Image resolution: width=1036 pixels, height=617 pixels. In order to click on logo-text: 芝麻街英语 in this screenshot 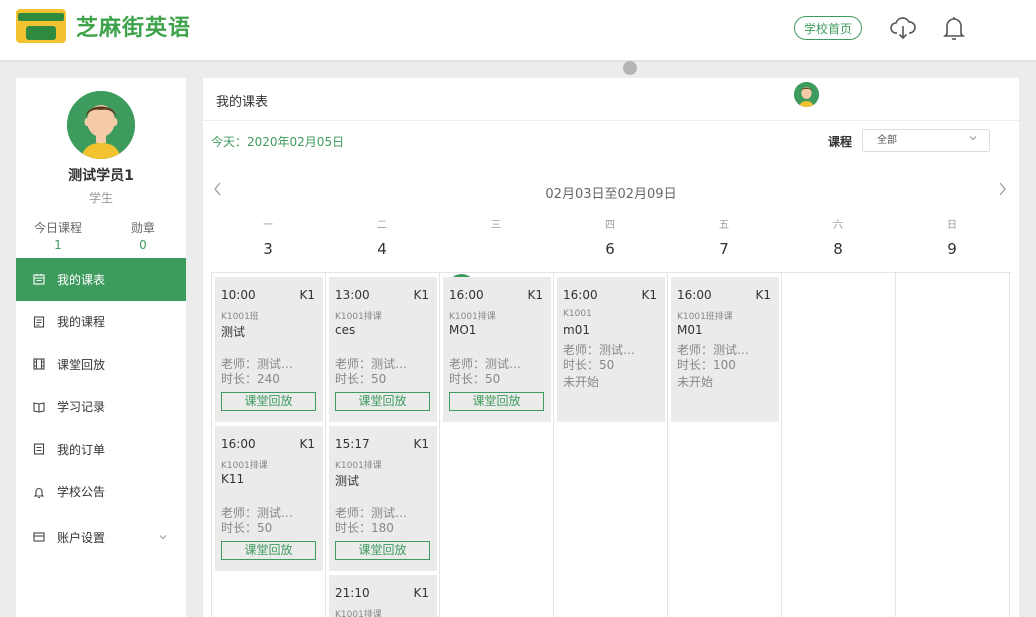, I will do `click(134, 28)`.